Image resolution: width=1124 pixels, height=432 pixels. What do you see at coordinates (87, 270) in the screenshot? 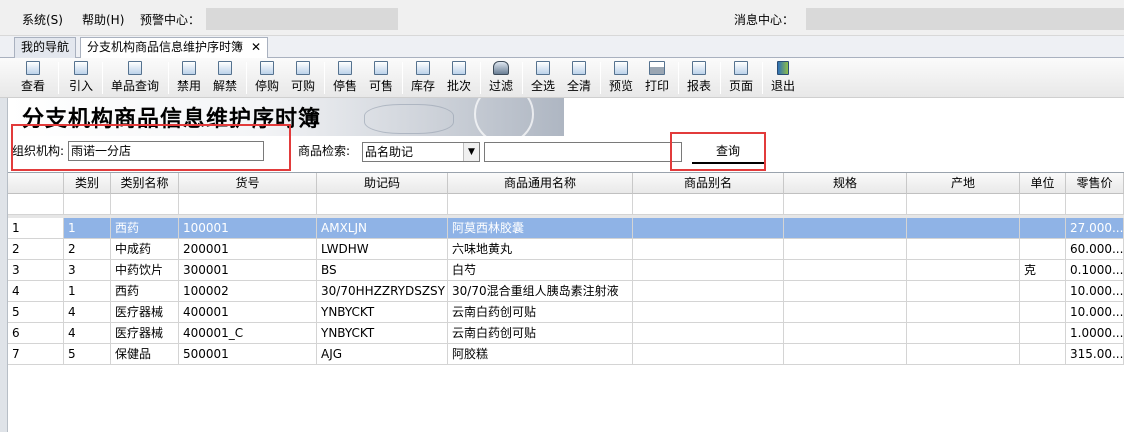
I see `cell-category: 3` at bounding box center [87, 270].